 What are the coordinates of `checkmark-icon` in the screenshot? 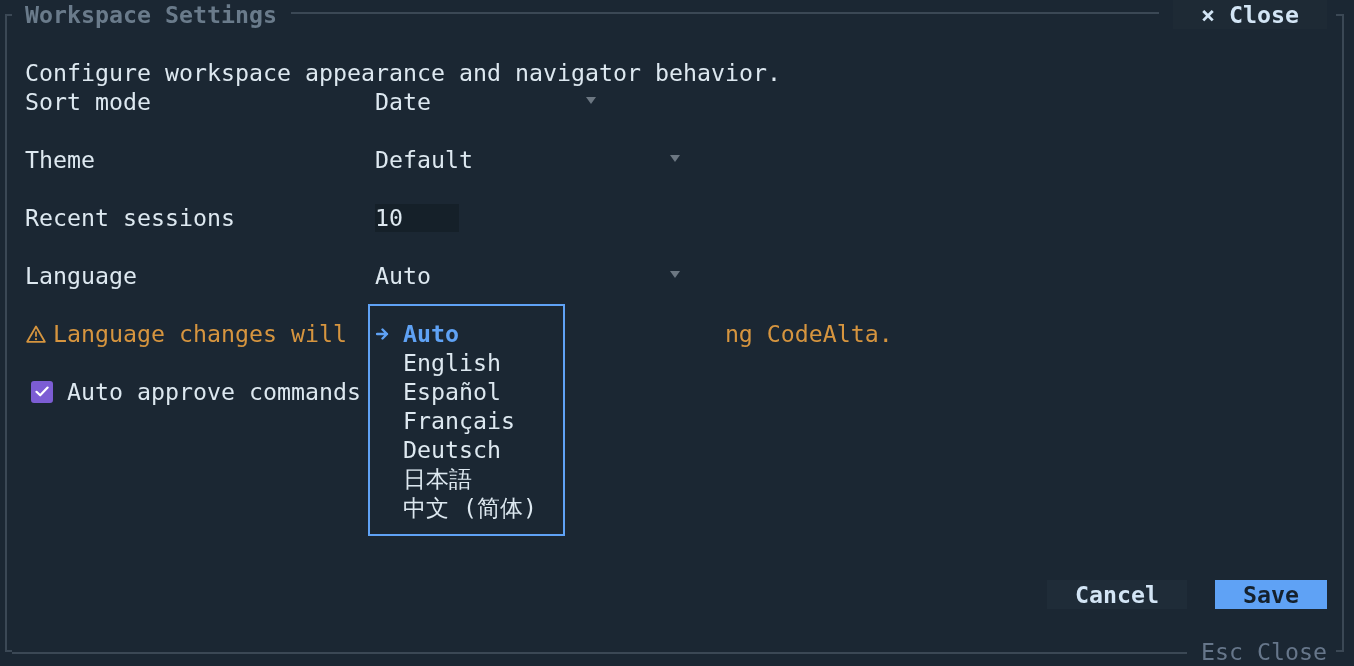 It's located at (42, 391).